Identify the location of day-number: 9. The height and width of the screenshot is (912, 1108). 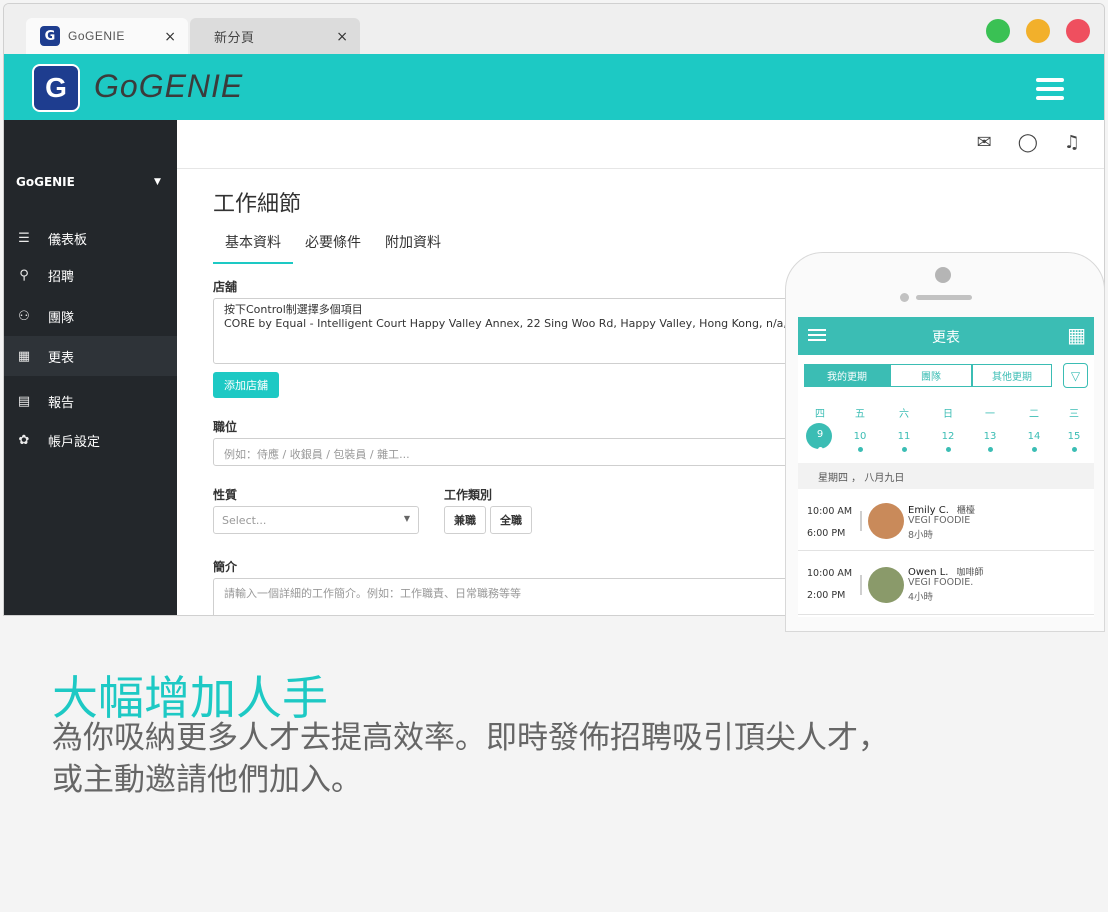
(820, 434).